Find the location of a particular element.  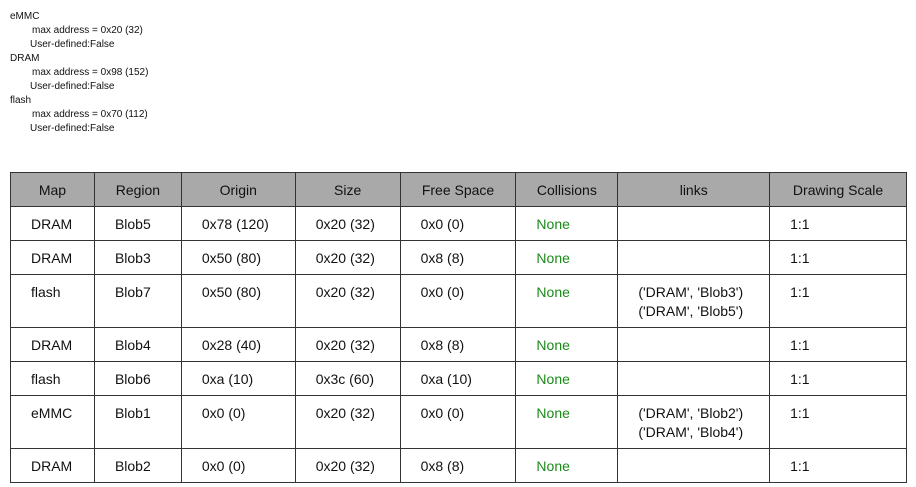

cell-region: Blob1 is located at coordinates (137, 422).